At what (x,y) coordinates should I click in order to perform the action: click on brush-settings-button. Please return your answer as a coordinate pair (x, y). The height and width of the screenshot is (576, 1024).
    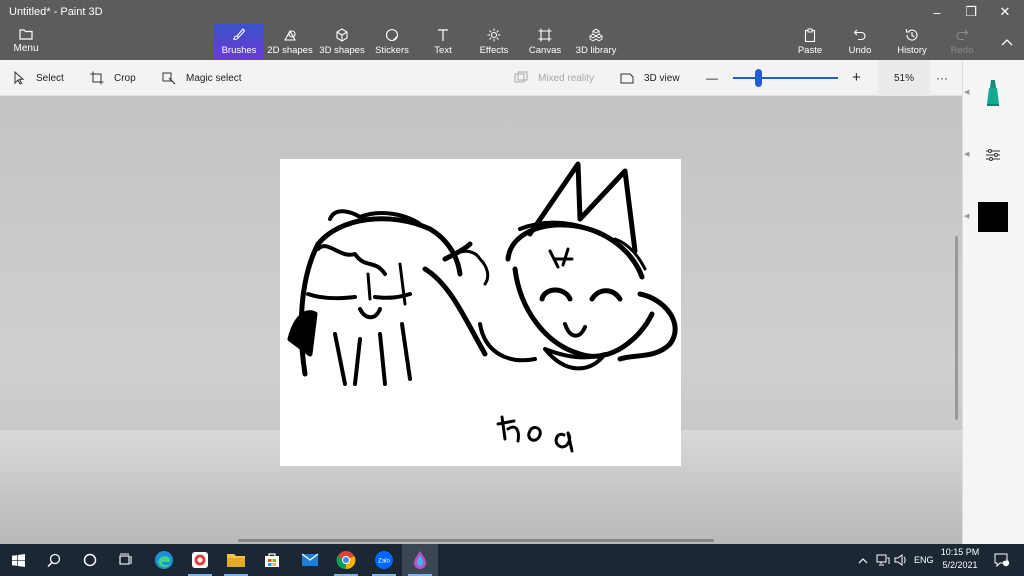
    Looking at the image, I should click on (993, 155).